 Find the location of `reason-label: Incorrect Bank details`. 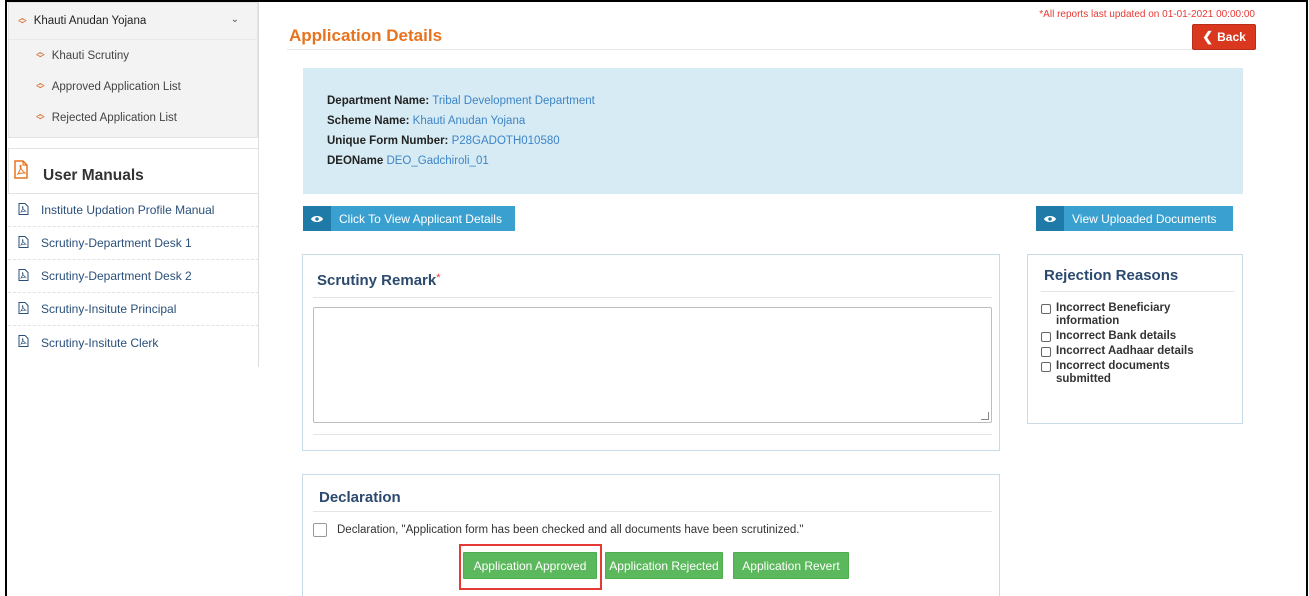

reason-label: Incorrect Bank details is located at coordinates (1116, 336).